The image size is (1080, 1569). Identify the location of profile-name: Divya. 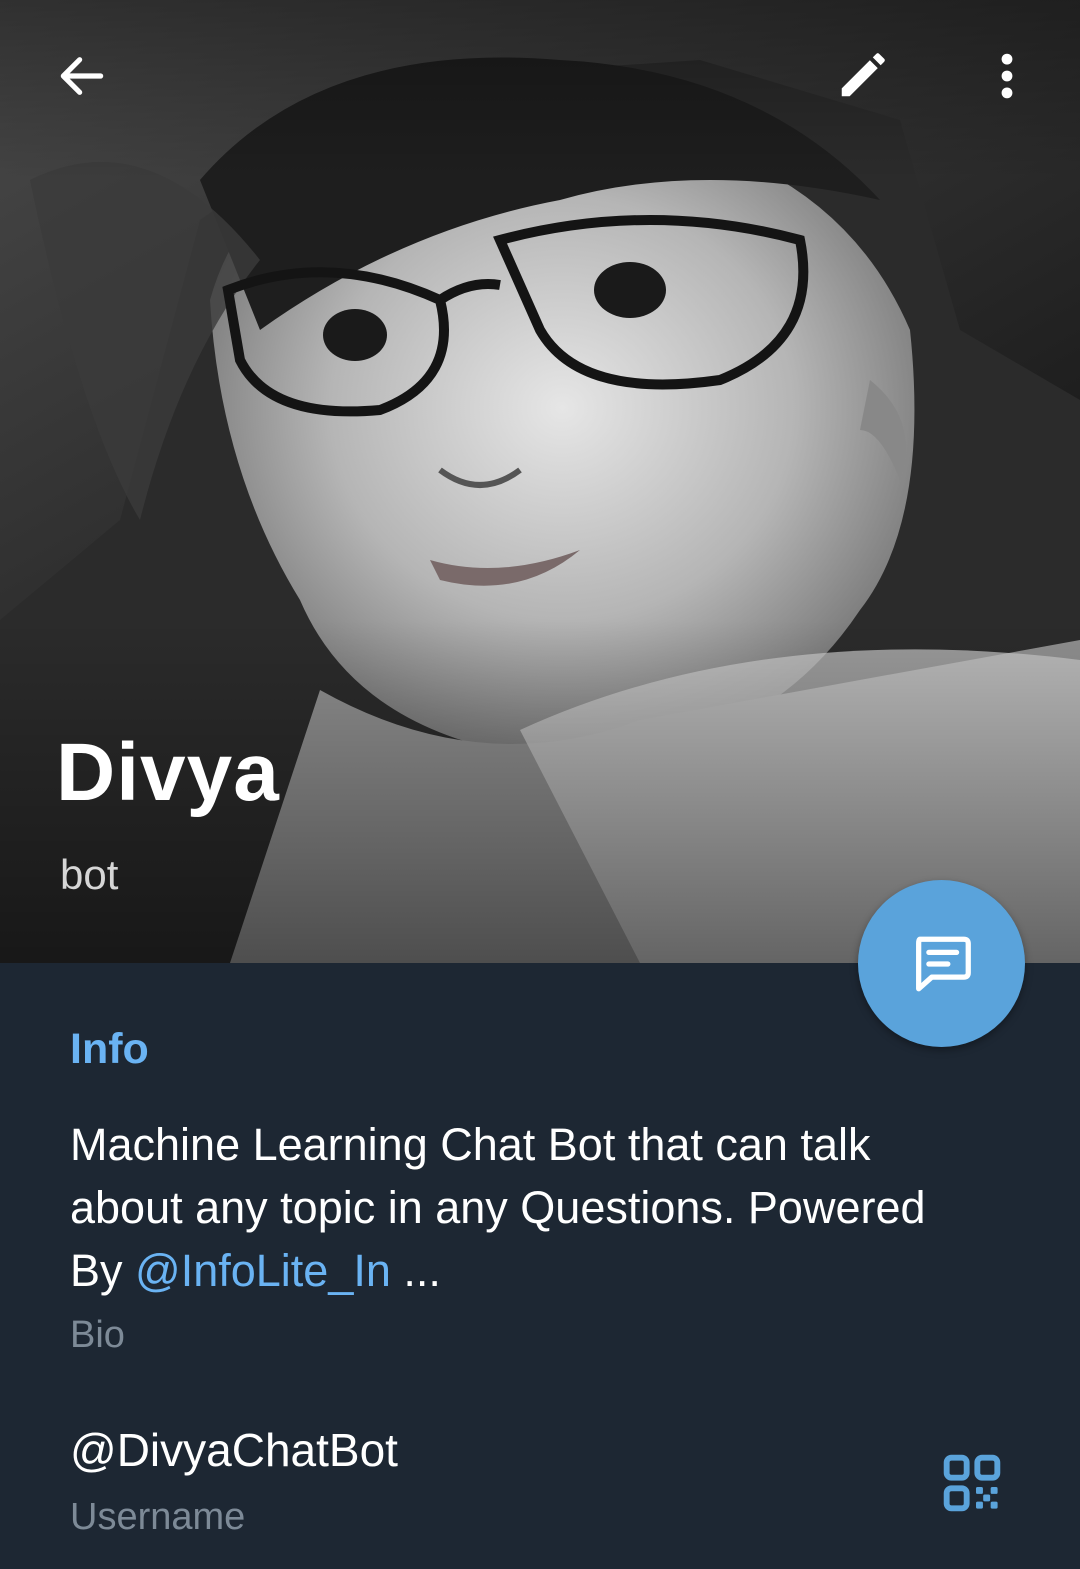
(168, 772).